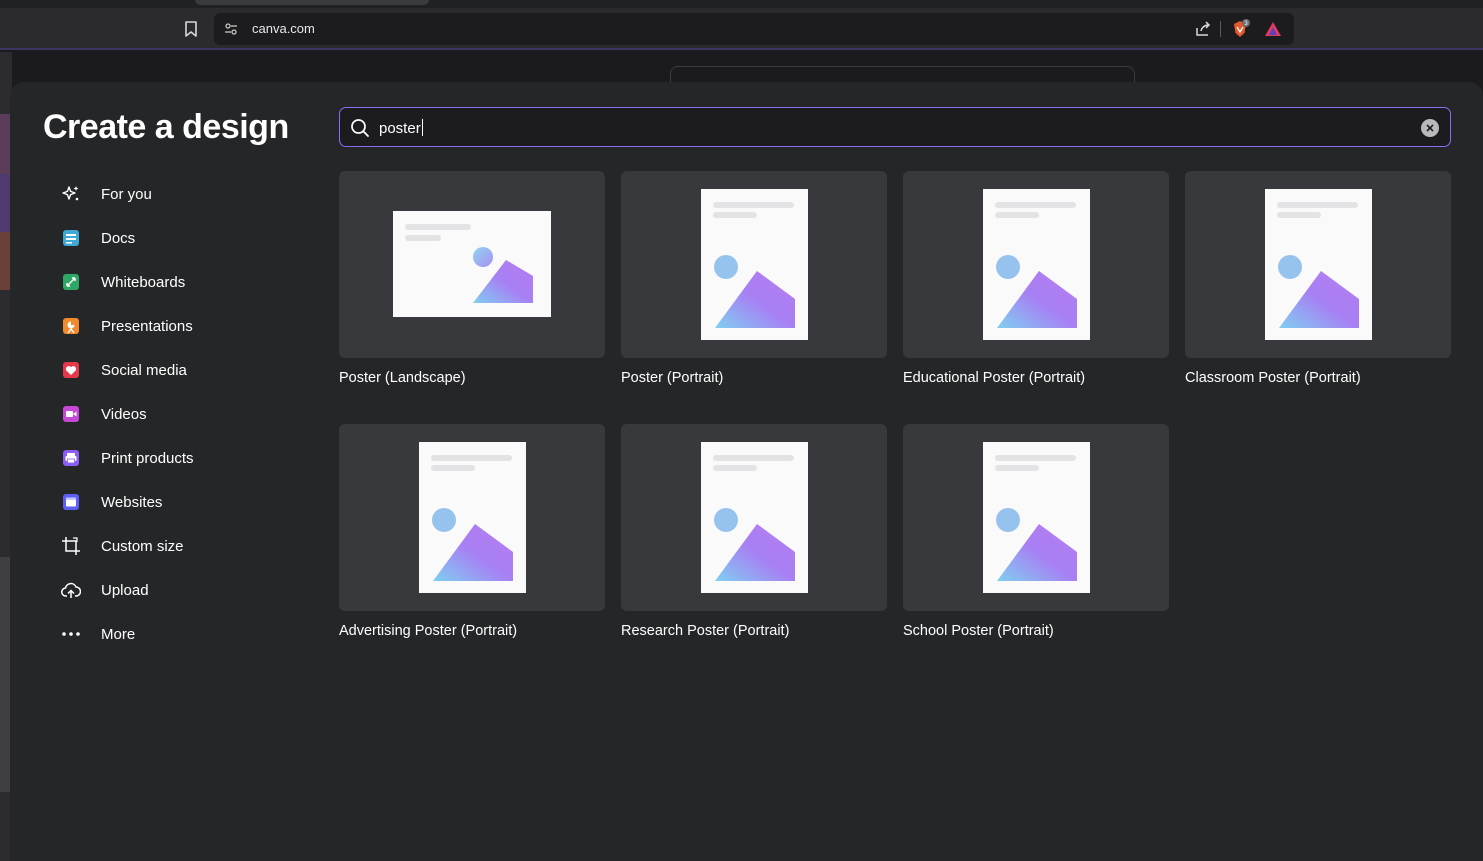  Describe the element at coordinates (144, 370) in the screenshot. I see `nav-label: Social media` at that location.